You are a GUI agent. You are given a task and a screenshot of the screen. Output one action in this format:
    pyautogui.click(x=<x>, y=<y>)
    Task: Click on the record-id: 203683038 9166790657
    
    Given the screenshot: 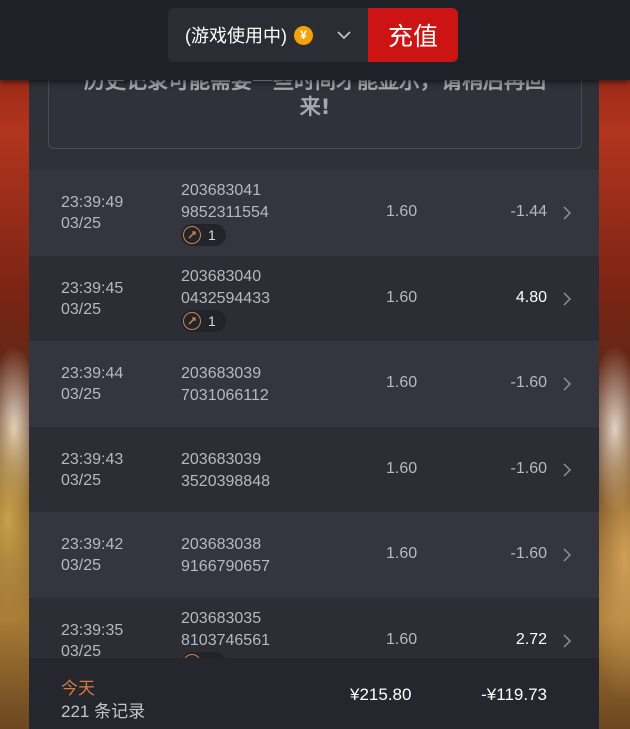 What is the action you would take?
    pyautogui.click(x=225, y=556)
    